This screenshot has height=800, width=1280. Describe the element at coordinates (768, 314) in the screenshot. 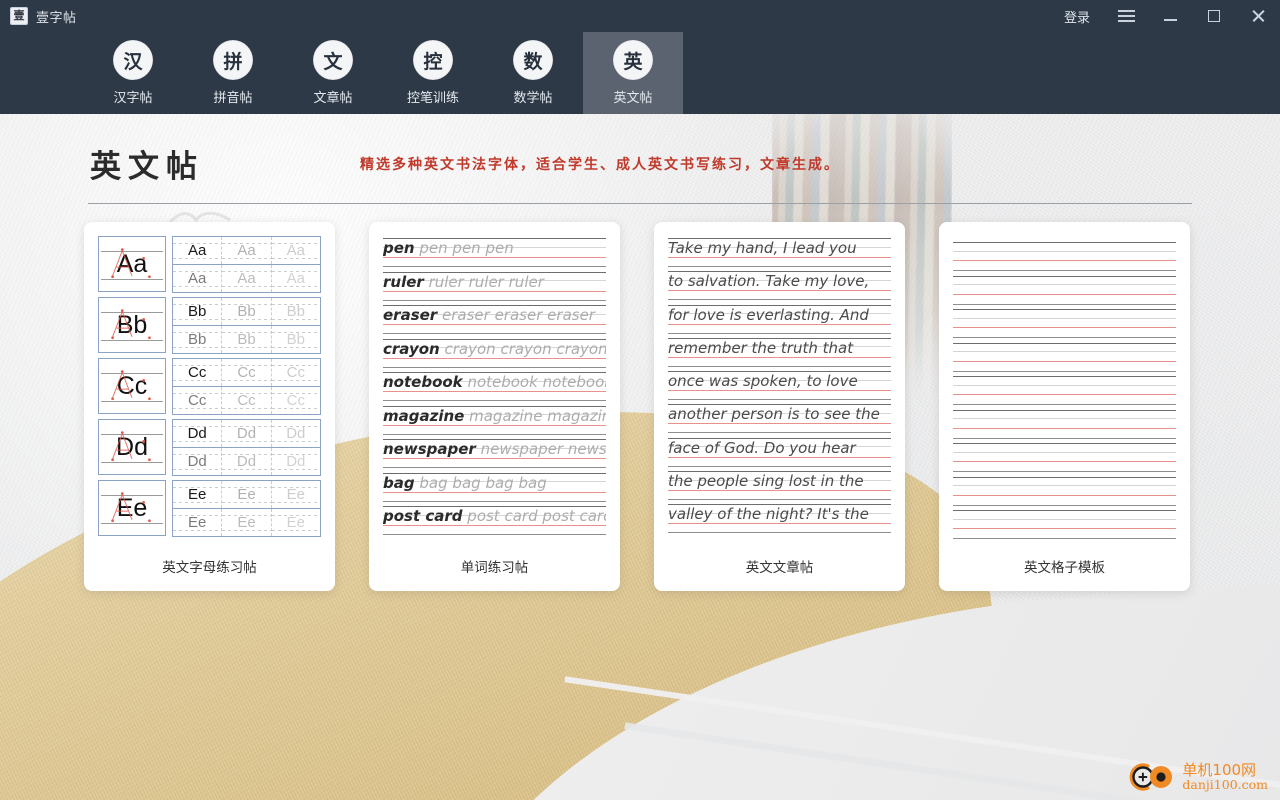

I see `article-text: for love is everlasting. And` at that location.